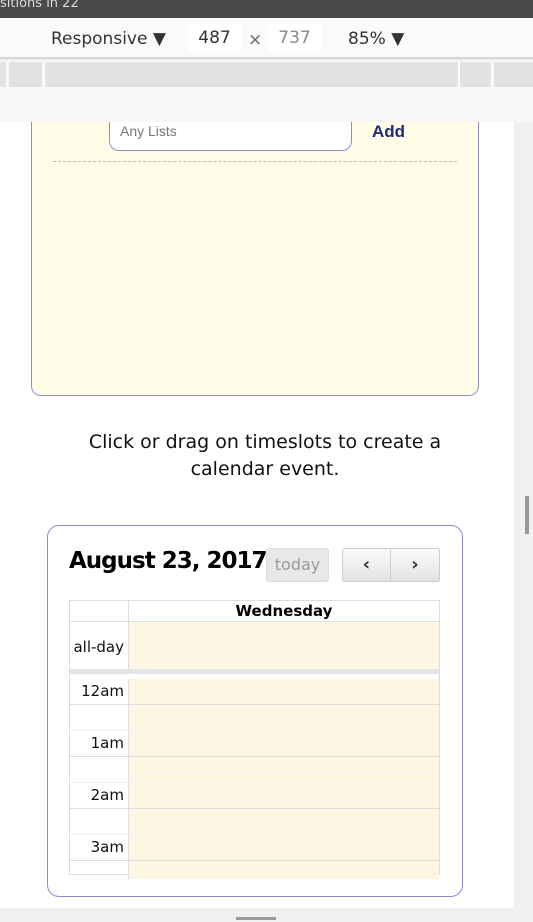 This screenshot has height=922, width=533. I want to click on window-title: sitions in 22, so click(266, 9).